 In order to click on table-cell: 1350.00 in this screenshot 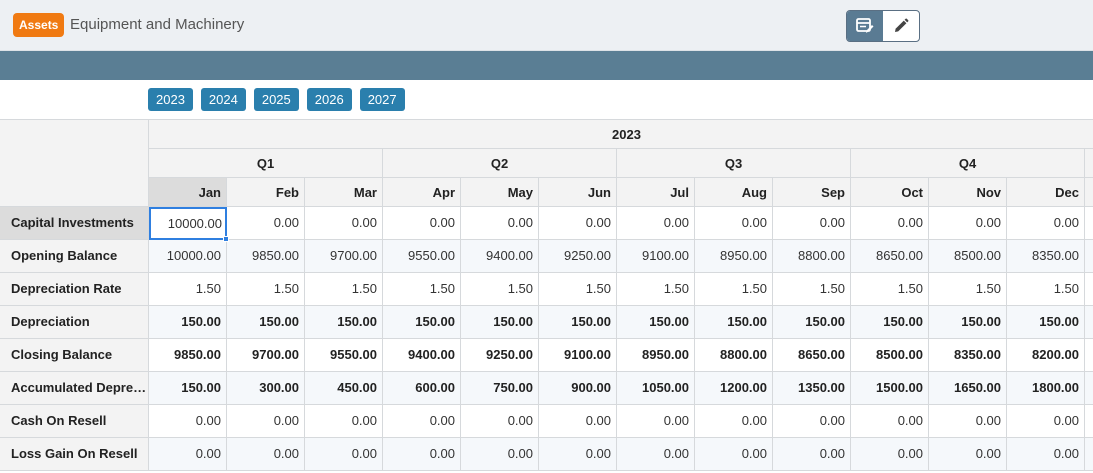, I will do `click(812, 388)`.